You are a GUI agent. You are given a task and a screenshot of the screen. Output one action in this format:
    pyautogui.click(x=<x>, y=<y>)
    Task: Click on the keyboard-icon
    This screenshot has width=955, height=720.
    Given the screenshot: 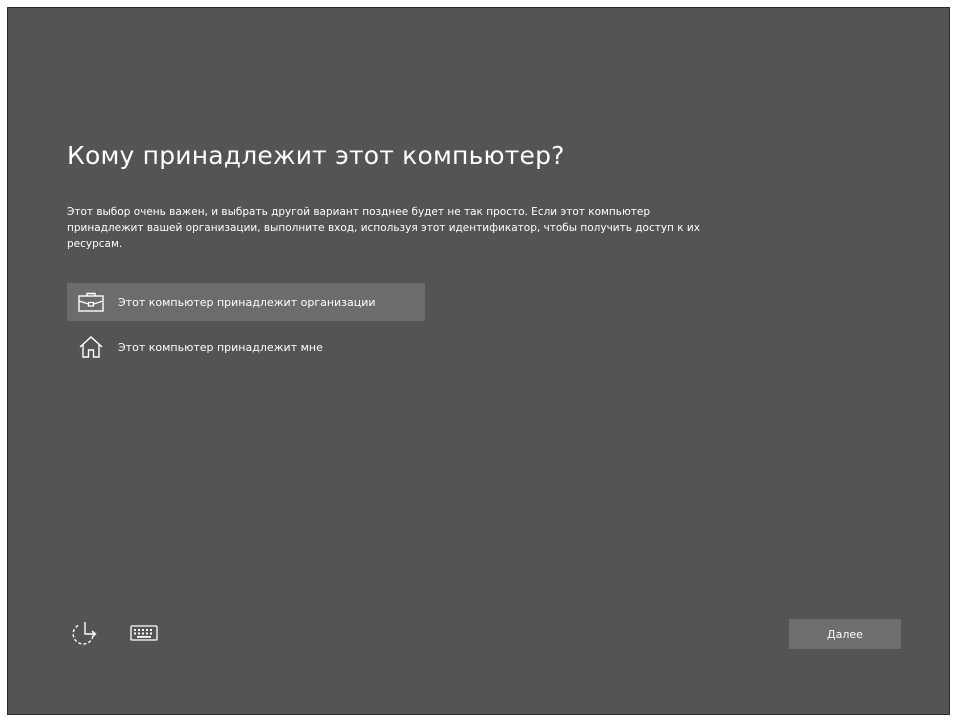 What is the action you would take?
    pyautogui.click(x=144, y=633)
    